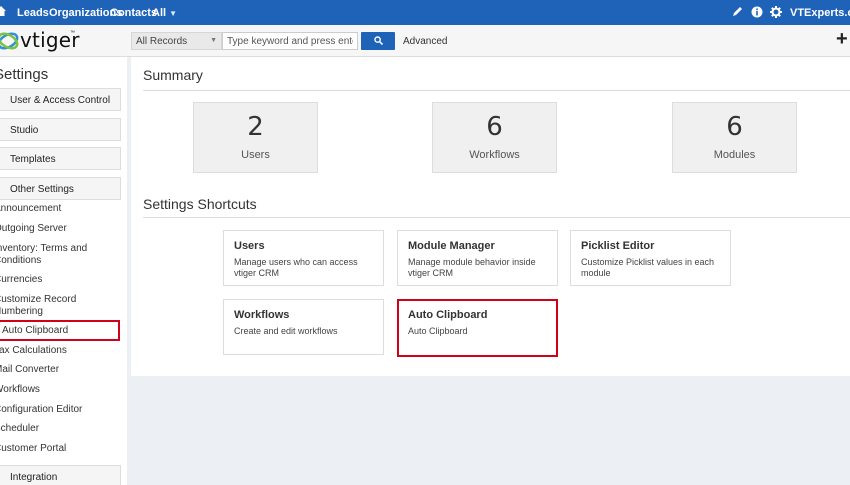 The image size is (850, 485). I want to click on stat-label: Modules, so click(734, 155).